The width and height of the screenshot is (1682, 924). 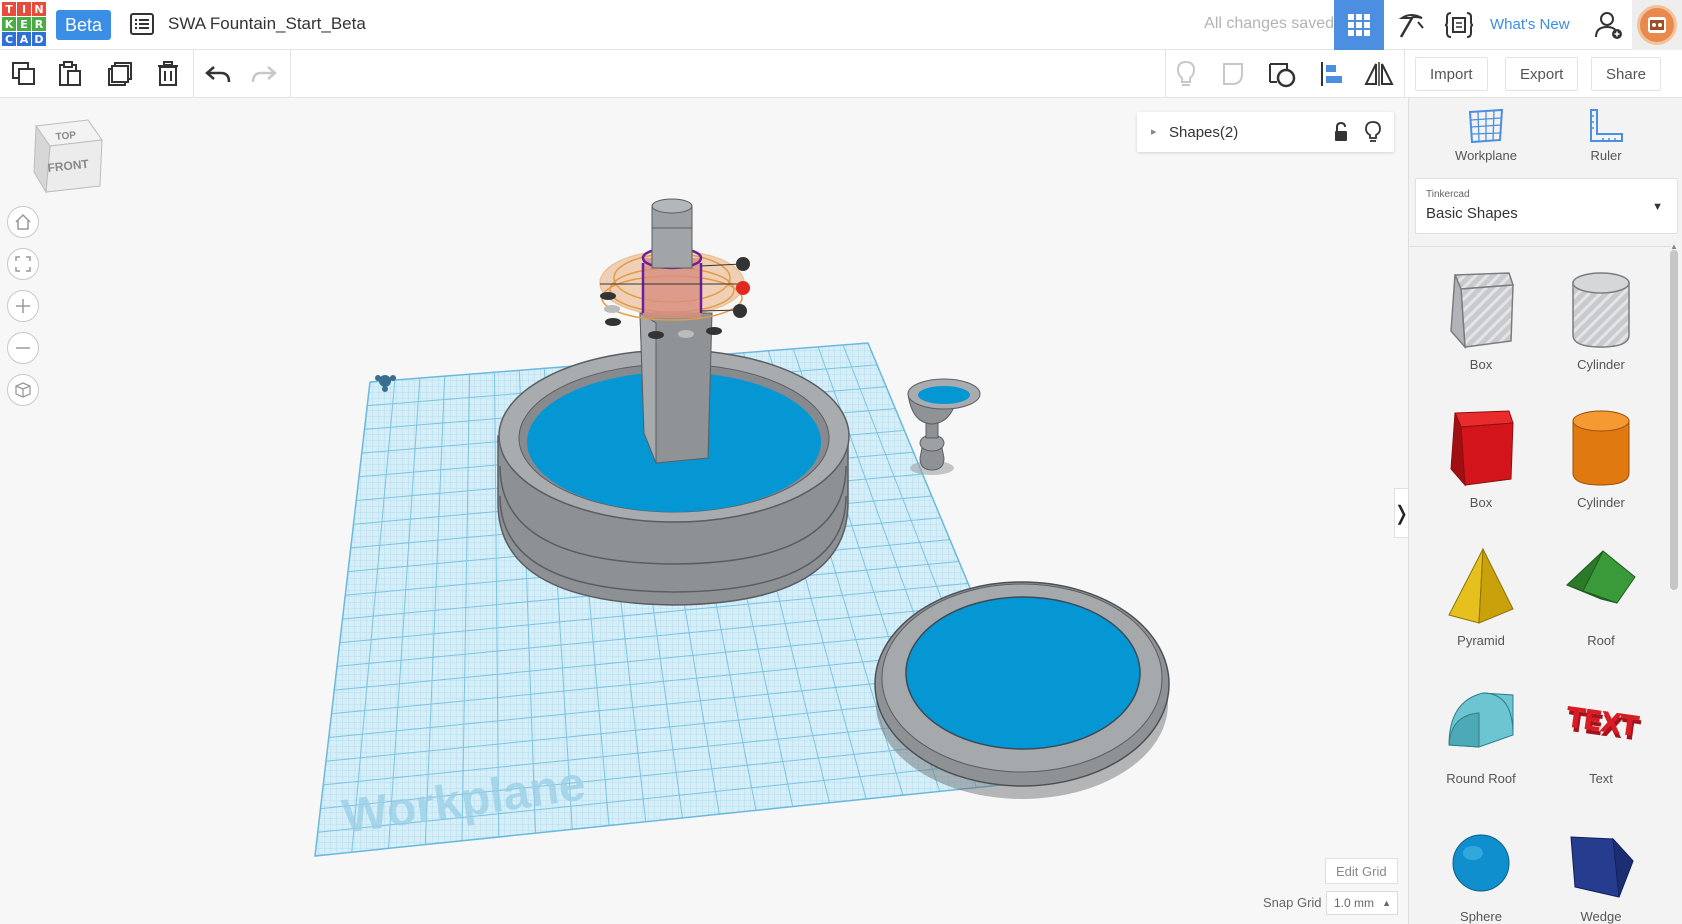 What do you see at coordinates (944, 426) in the screenshot?
I see `birdbath-shape` at bounding box center [944, 426].